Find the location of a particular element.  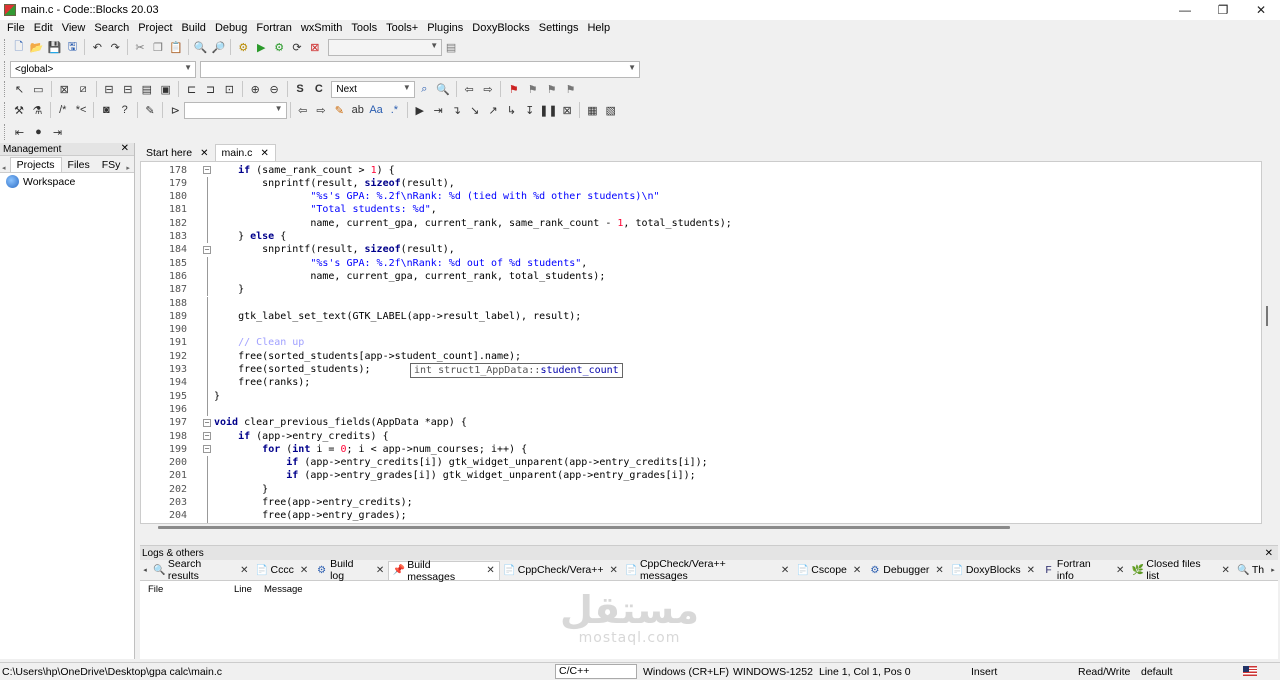

menu-tools-plus: Tools+ is located at coordinates (403, 28).